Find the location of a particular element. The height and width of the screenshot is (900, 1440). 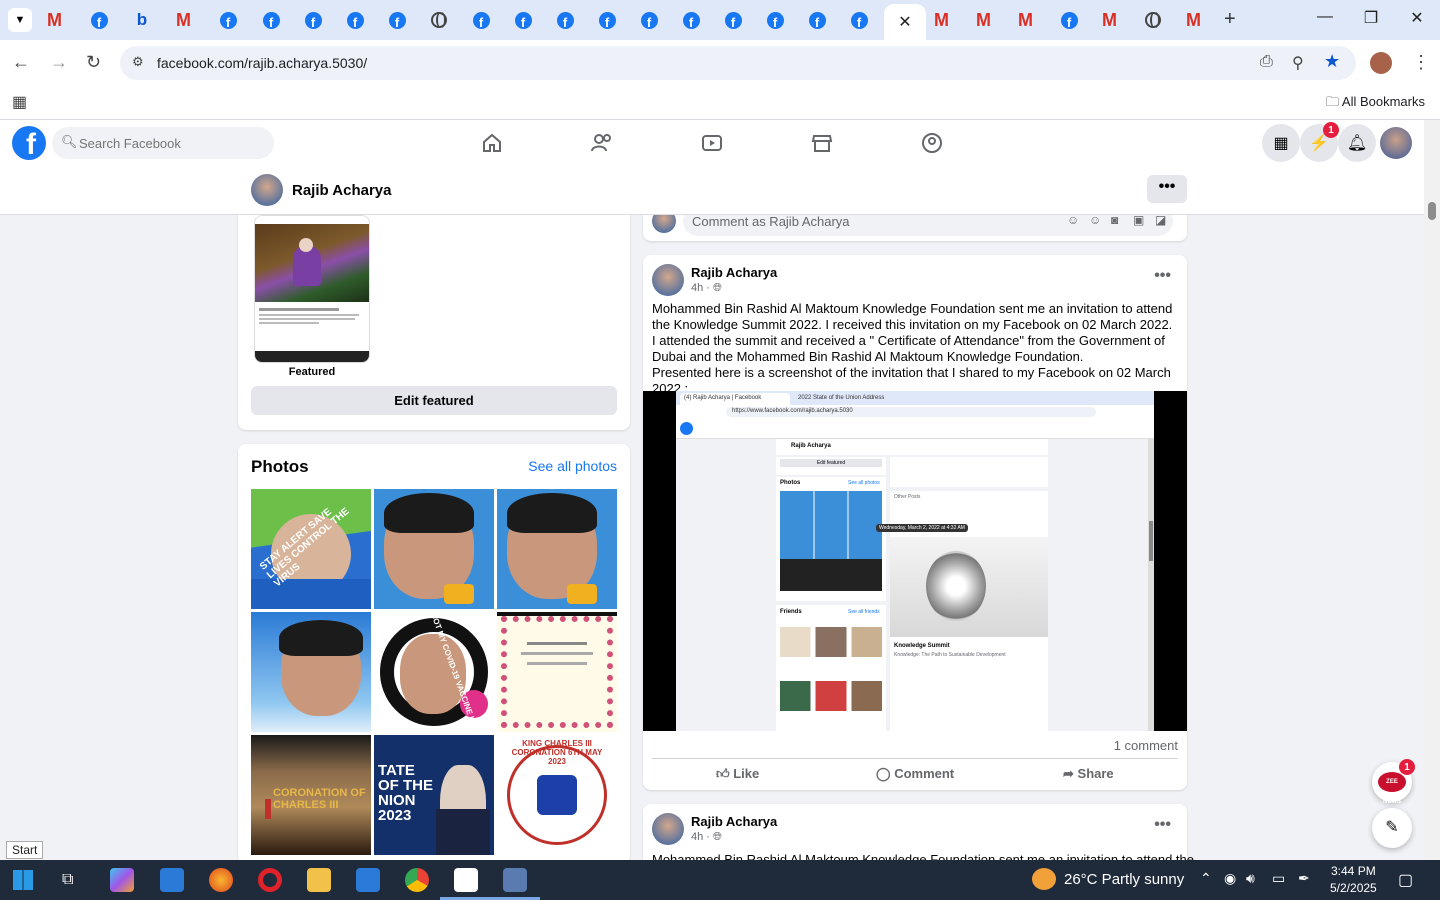

app-icon is located at coordinates (515, 880).